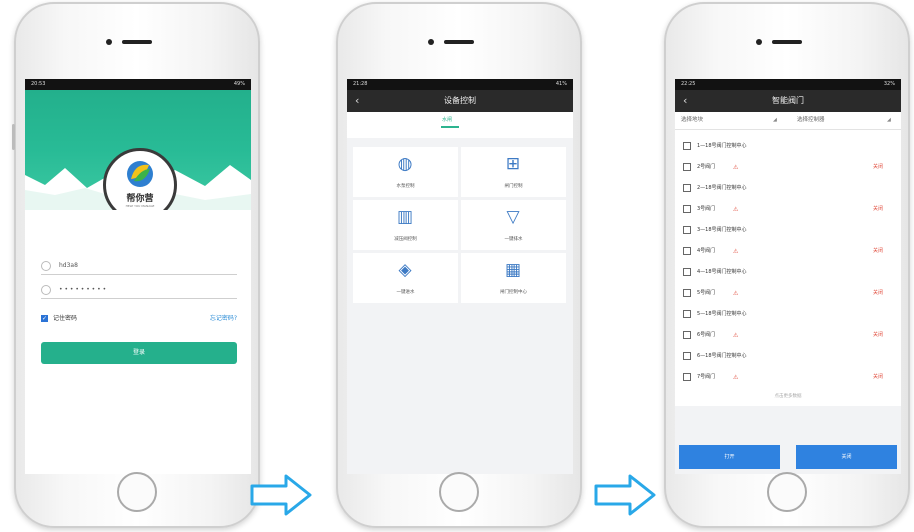 Image resolution: width=914 pixels, height=532 pixels. What do you see at coordinates (788, 293) in the screenshot?
I see `valve-row: 5号阀门 ⚠ 关闭` at bounding box center [788, 293].